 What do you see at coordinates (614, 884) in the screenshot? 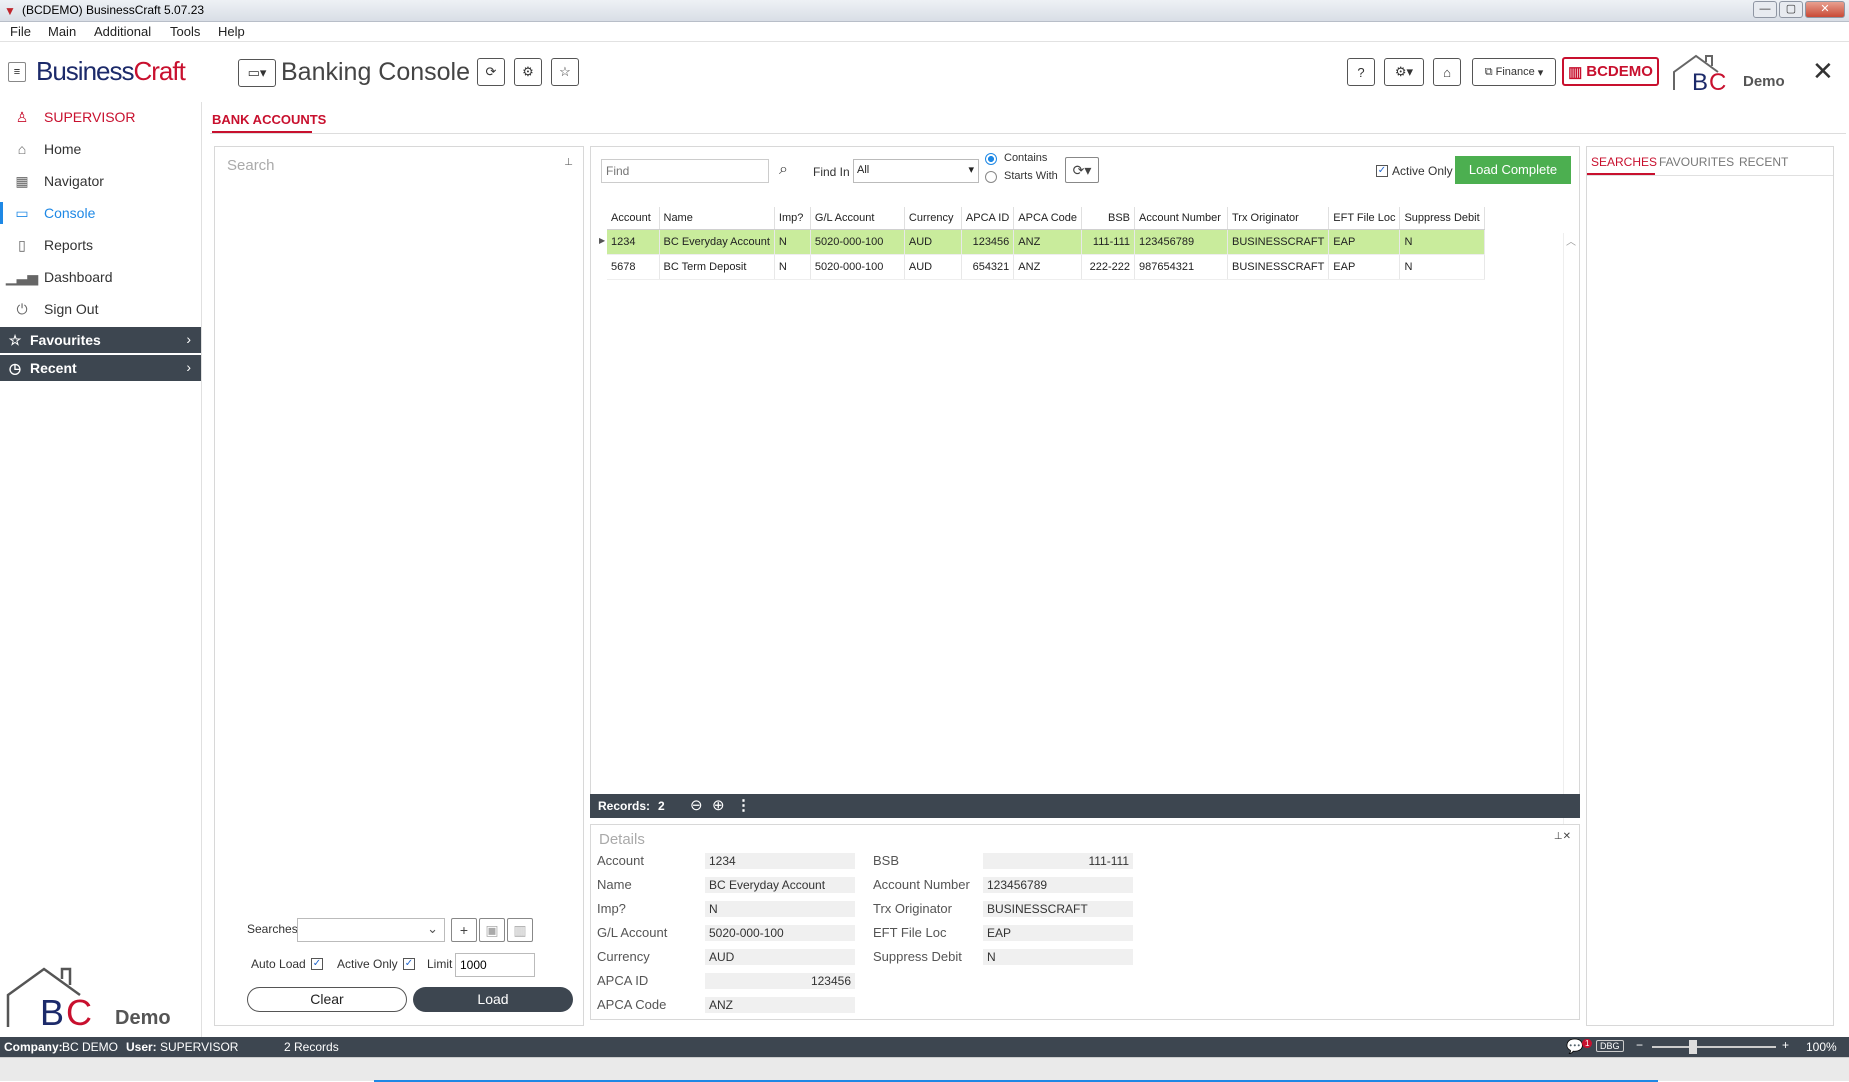
I see `detail-name-label: Name` at bounding box center [614, 884].